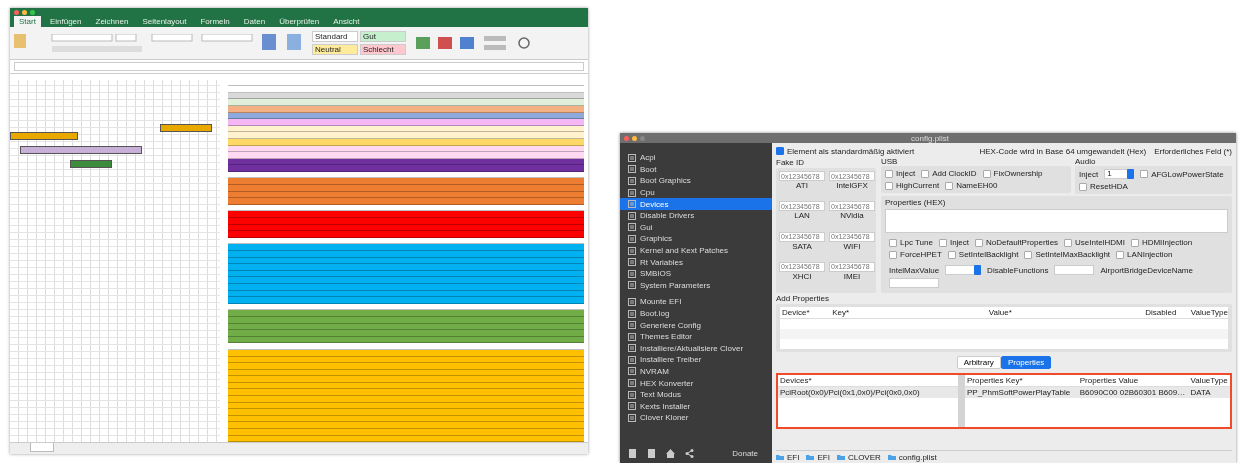 This screenshot has width=1241, height=463. I want to click on sidebar-item: Boot, so click(696, 169).